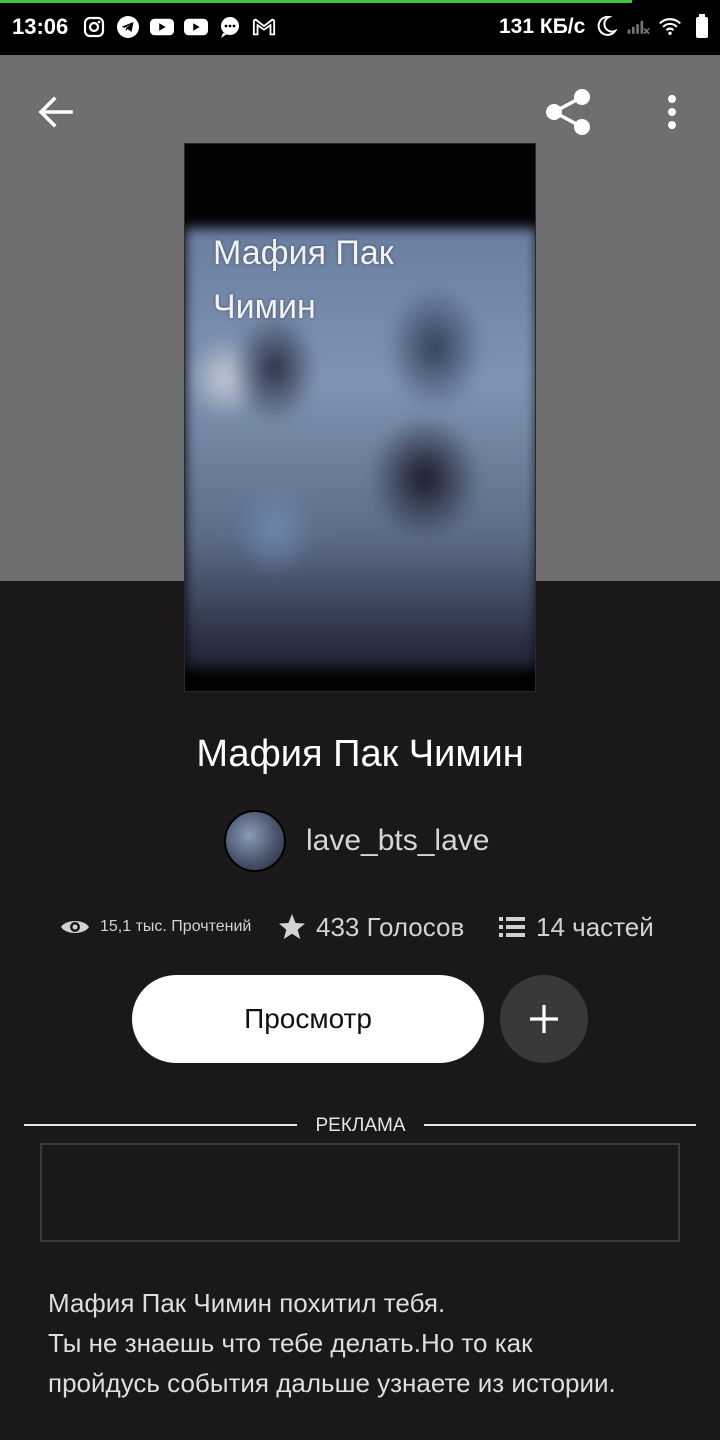  I want to click on arrow-left-icon, so click(55, 112).